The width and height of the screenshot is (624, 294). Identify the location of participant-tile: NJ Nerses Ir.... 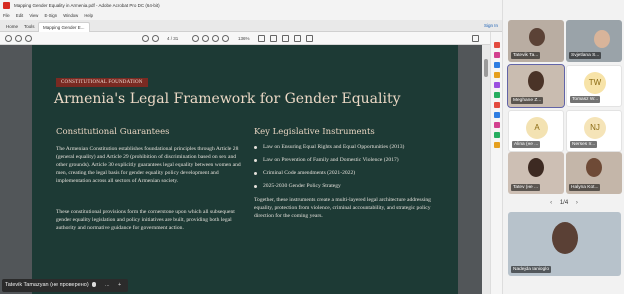
(594, 131).